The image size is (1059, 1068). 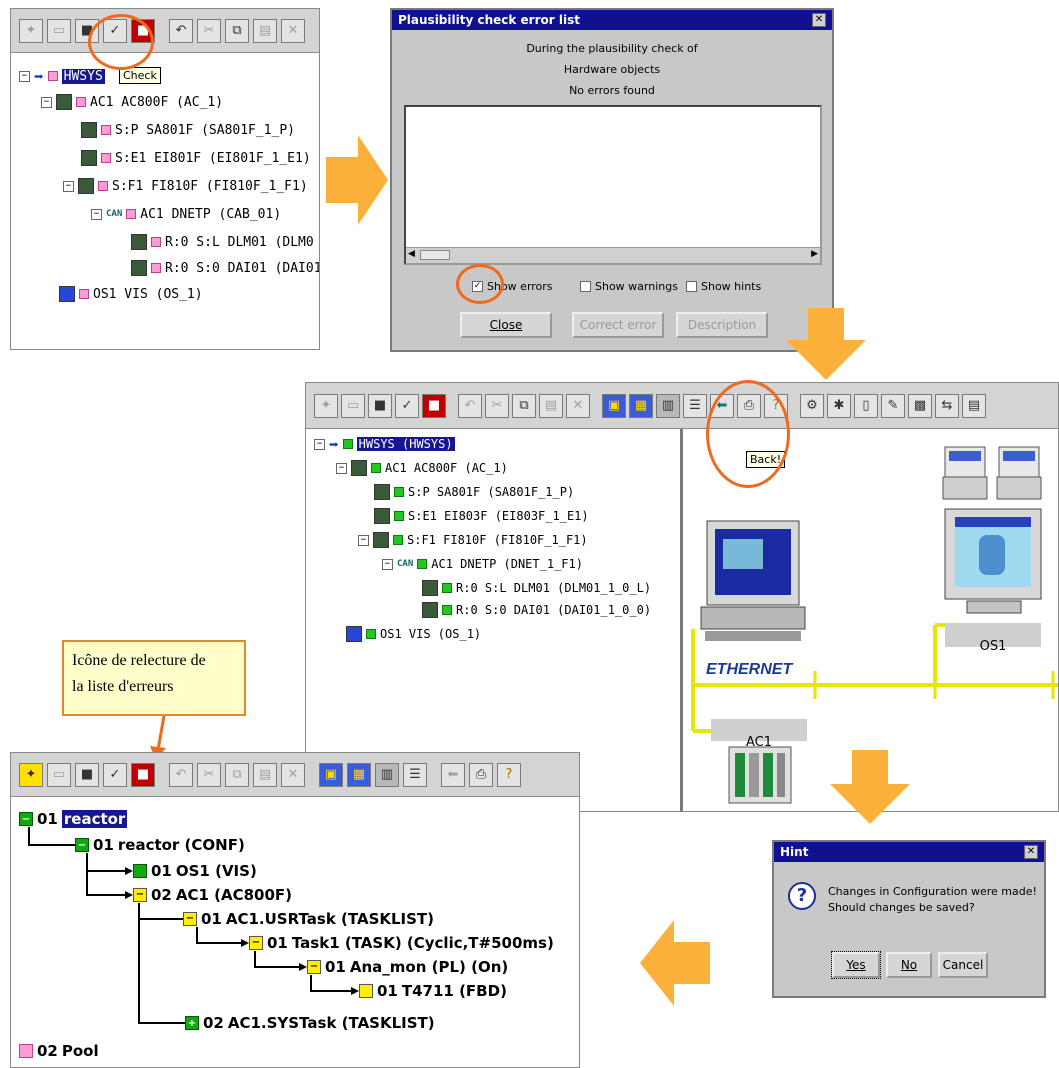 What do you see at coordinates (225, 268) in the screenshot?
I see `tree-row-dai01: R:0 S:0 DAI01 (DAI01_` at bounding box center [225, 268].